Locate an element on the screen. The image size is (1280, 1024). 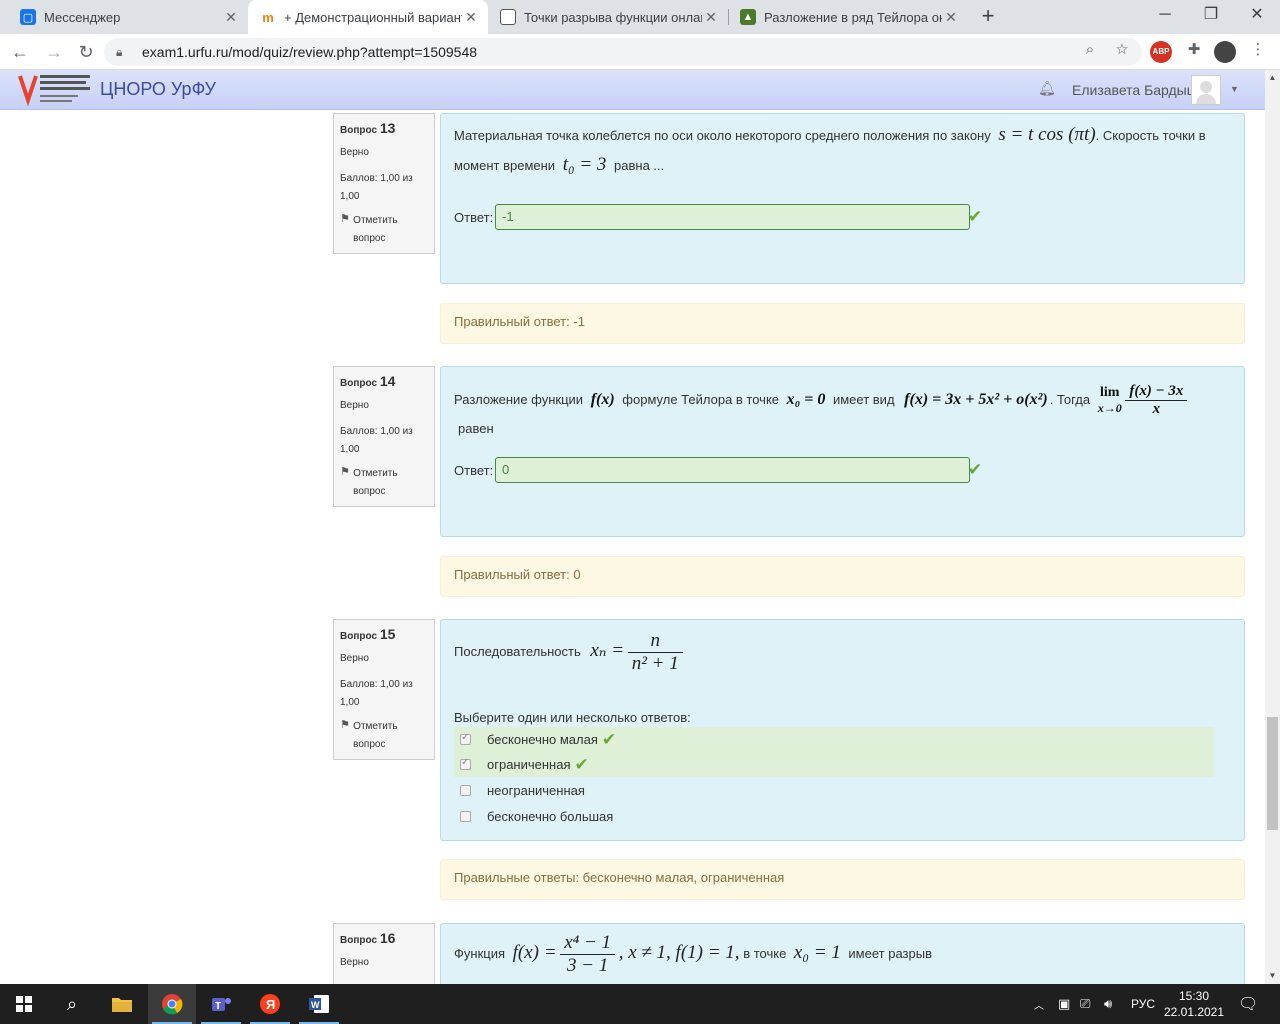
tab-taylor: ▲ Разложение в ряд Тейлора онлайн ✕ is located at coordinates (848, 17).